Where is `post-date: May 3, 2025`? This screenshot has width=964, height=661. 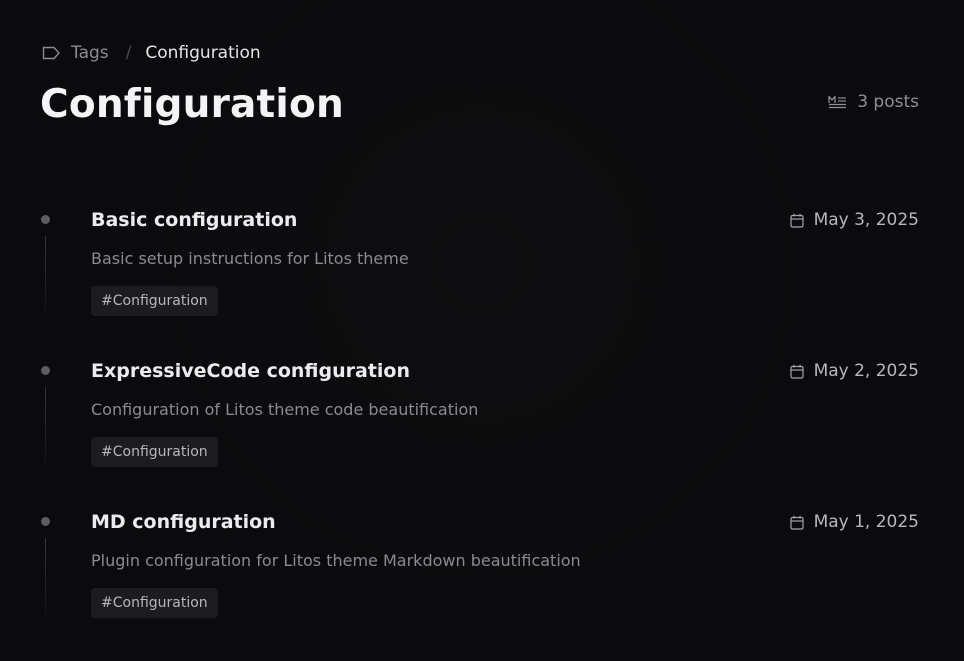 post-date: May 3, 2025 is located at coordinates (854, 220).